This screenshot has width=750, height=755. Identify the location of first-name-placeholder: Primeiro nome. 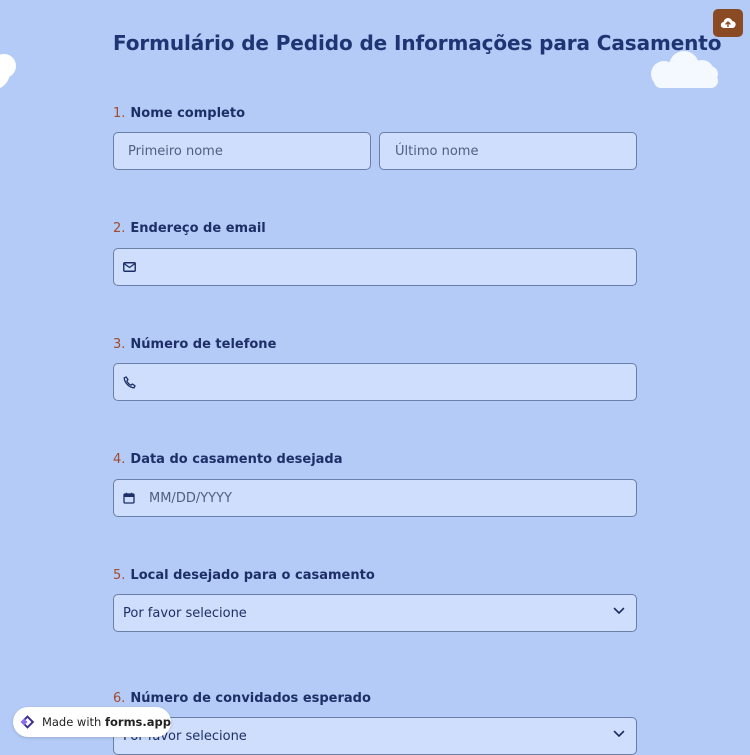
(175, 151).